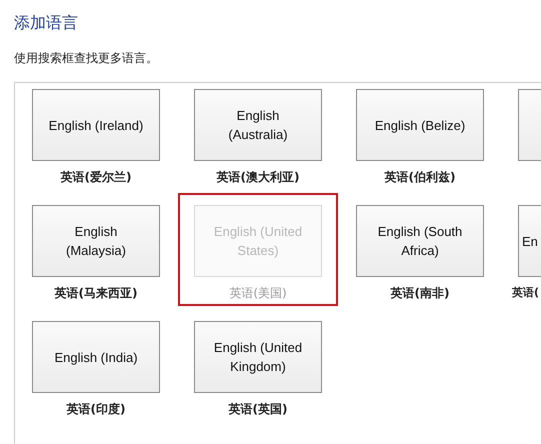 The height and width of the screenshot is (444, 541). What do you see at coordinates (526, 293) in the screenshot?
I see `language-caption: 英语(` at bounding box center [526, 293].